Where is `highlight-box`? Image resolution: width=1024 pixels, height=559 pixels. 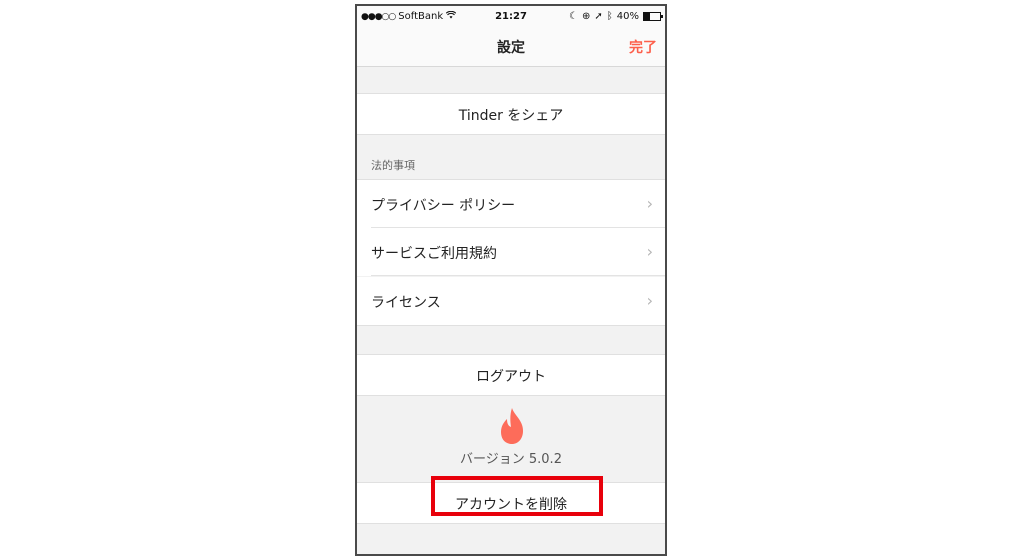 highlight-box is located at coordinates (517, 496).